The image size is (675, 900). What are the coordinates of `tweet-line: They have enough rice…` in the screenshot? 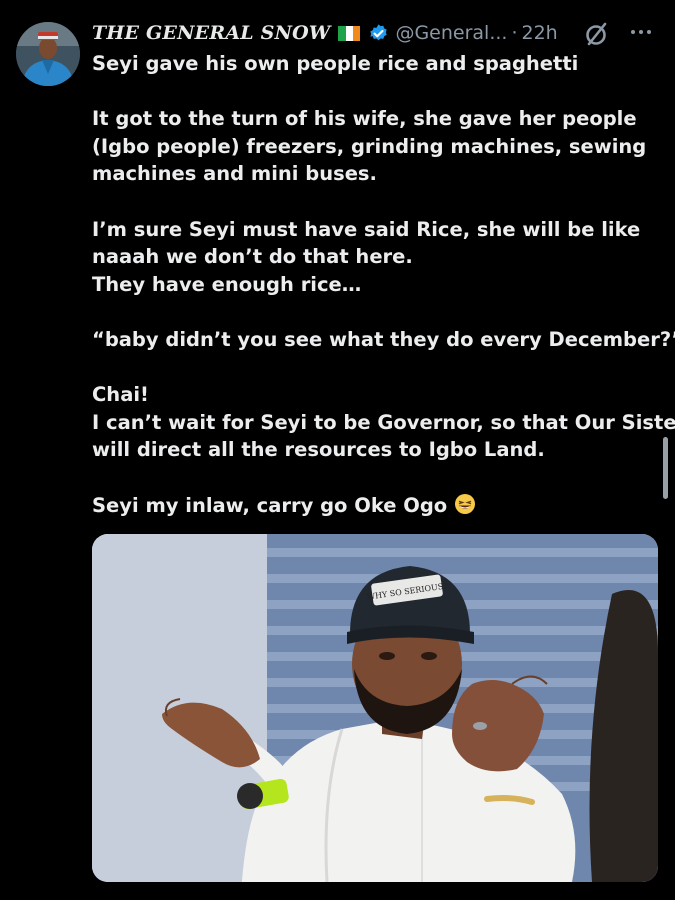 It's located at (227, 284).